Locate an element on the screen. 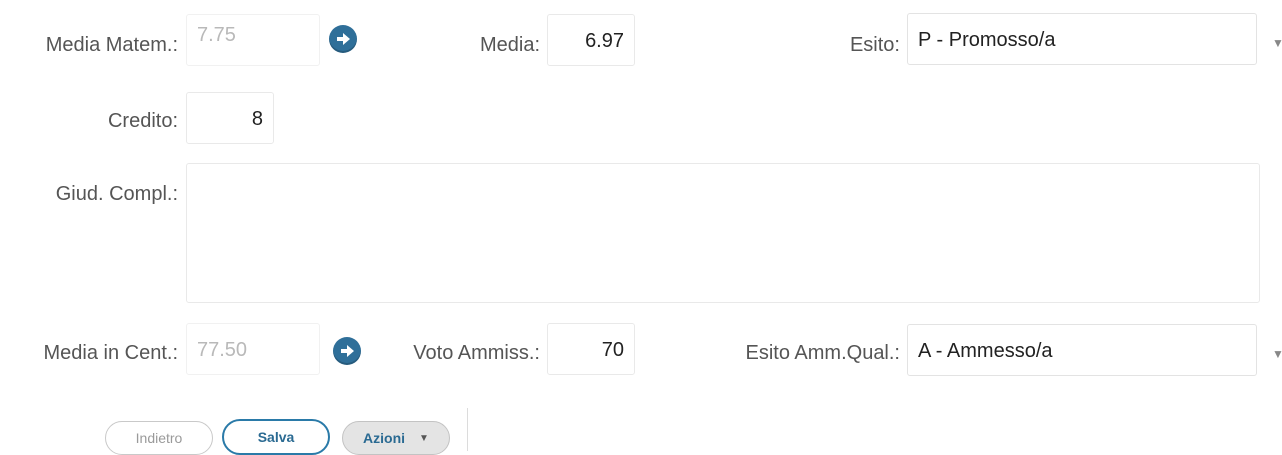 This screenshot has width=1282, height=455. credito-label: Credito: is located at coordinates (142, 121).